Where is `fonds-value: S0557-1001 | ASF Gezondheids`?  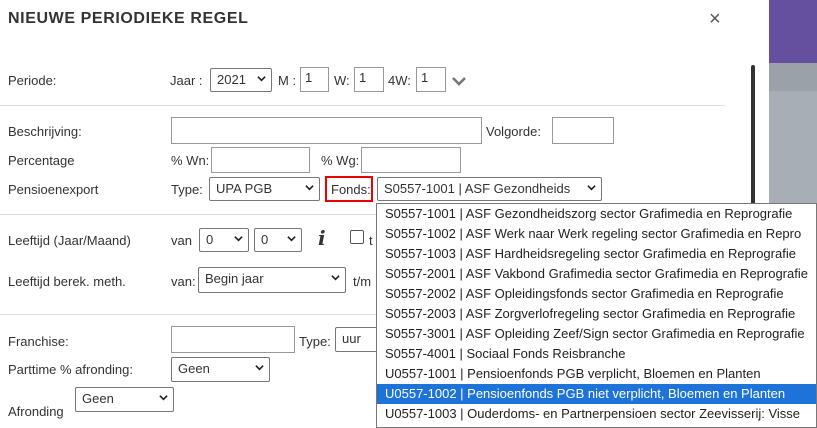
fonds-value: S0557-1001 | ASF Gezondheids is located at coordinates (477, 188).